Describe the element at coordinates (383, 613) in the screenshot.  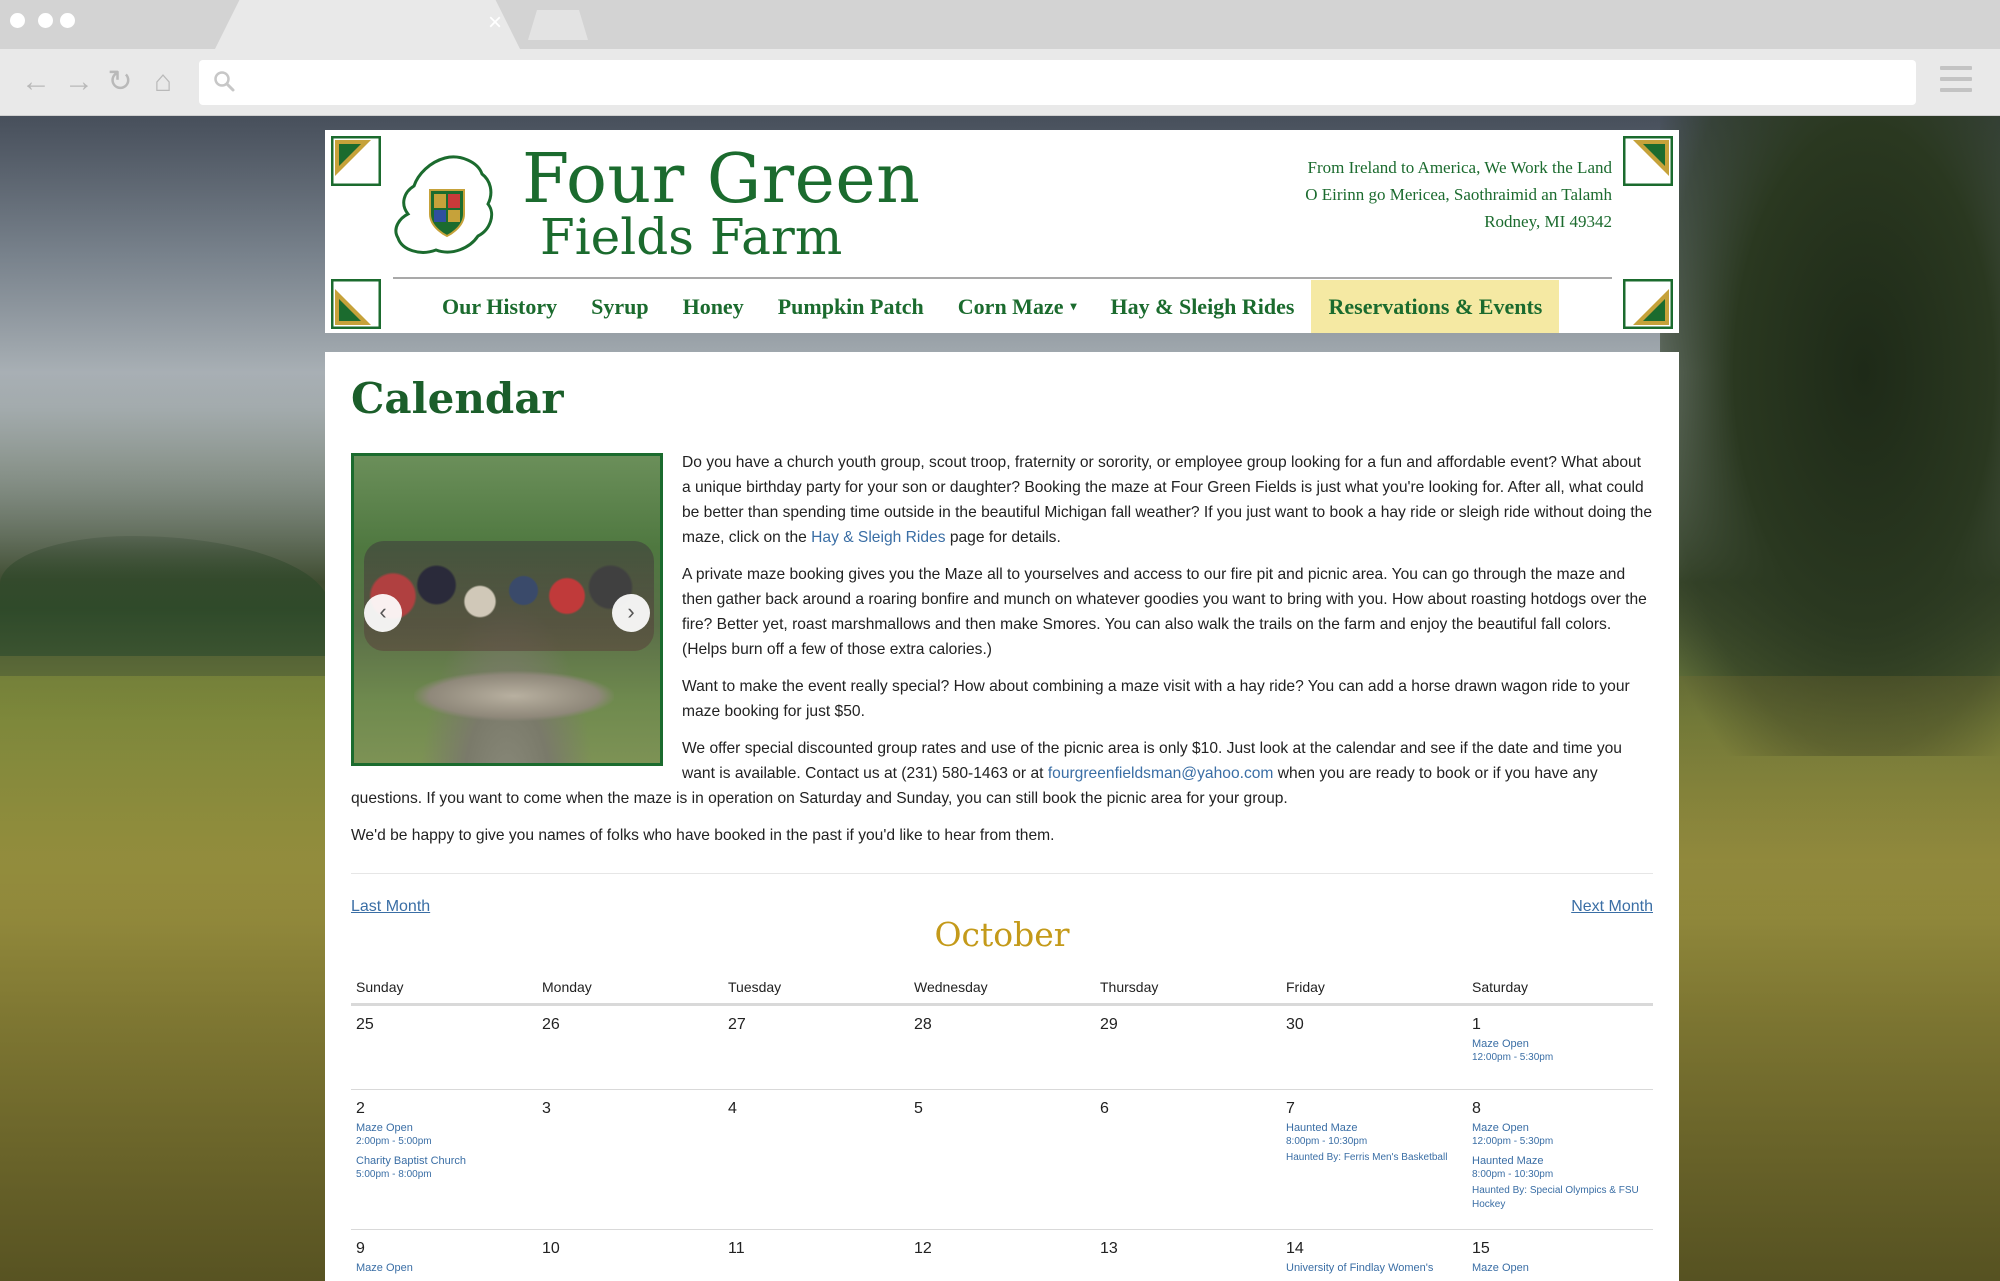
I see `carousel-prev-button: ‹` at that location.